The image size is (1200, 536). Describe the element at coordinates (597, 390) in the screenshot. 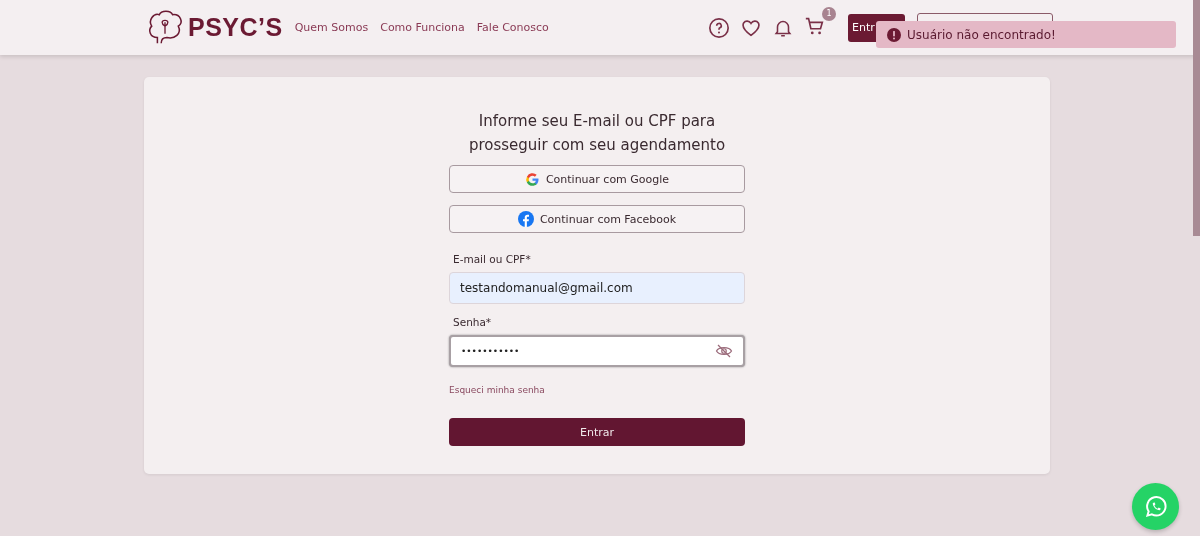

I see `forgot-password-link: Esqueci minha senha` at that location.